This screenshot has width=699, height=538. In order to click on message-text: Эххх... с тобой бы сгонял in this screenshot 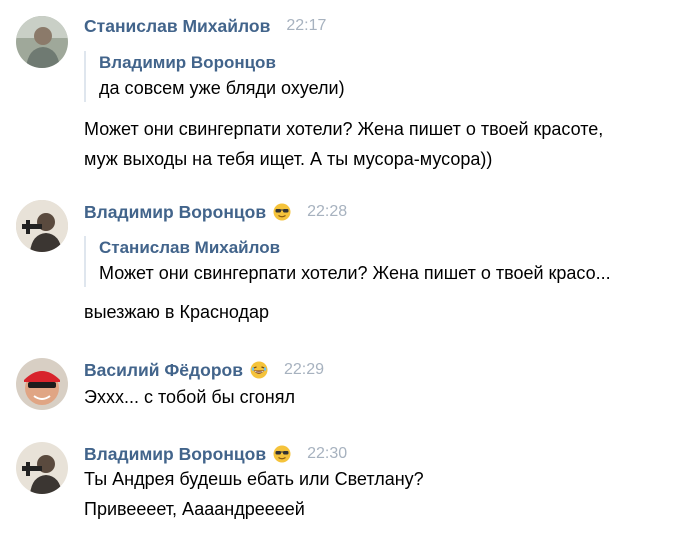, I will do `click(189, 397)`.